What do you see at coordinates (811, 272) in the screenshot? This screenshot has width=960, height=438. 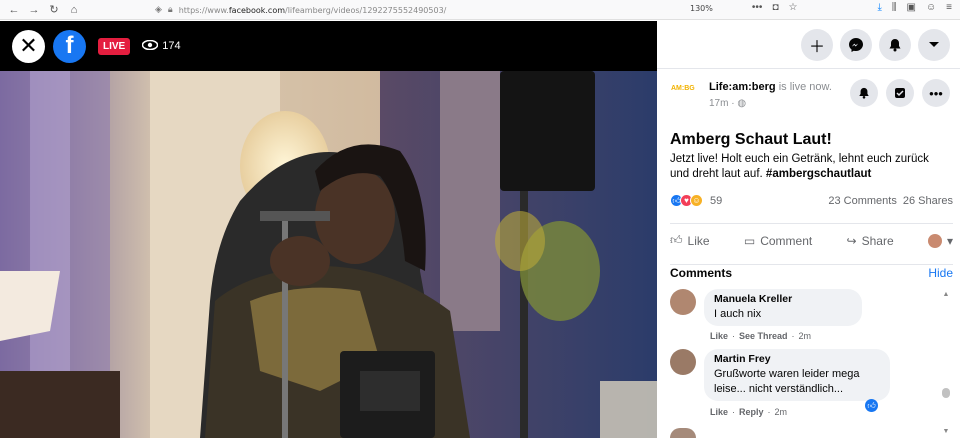 I see `comments-header: Comments Hide` at bounding box center [811, 272].